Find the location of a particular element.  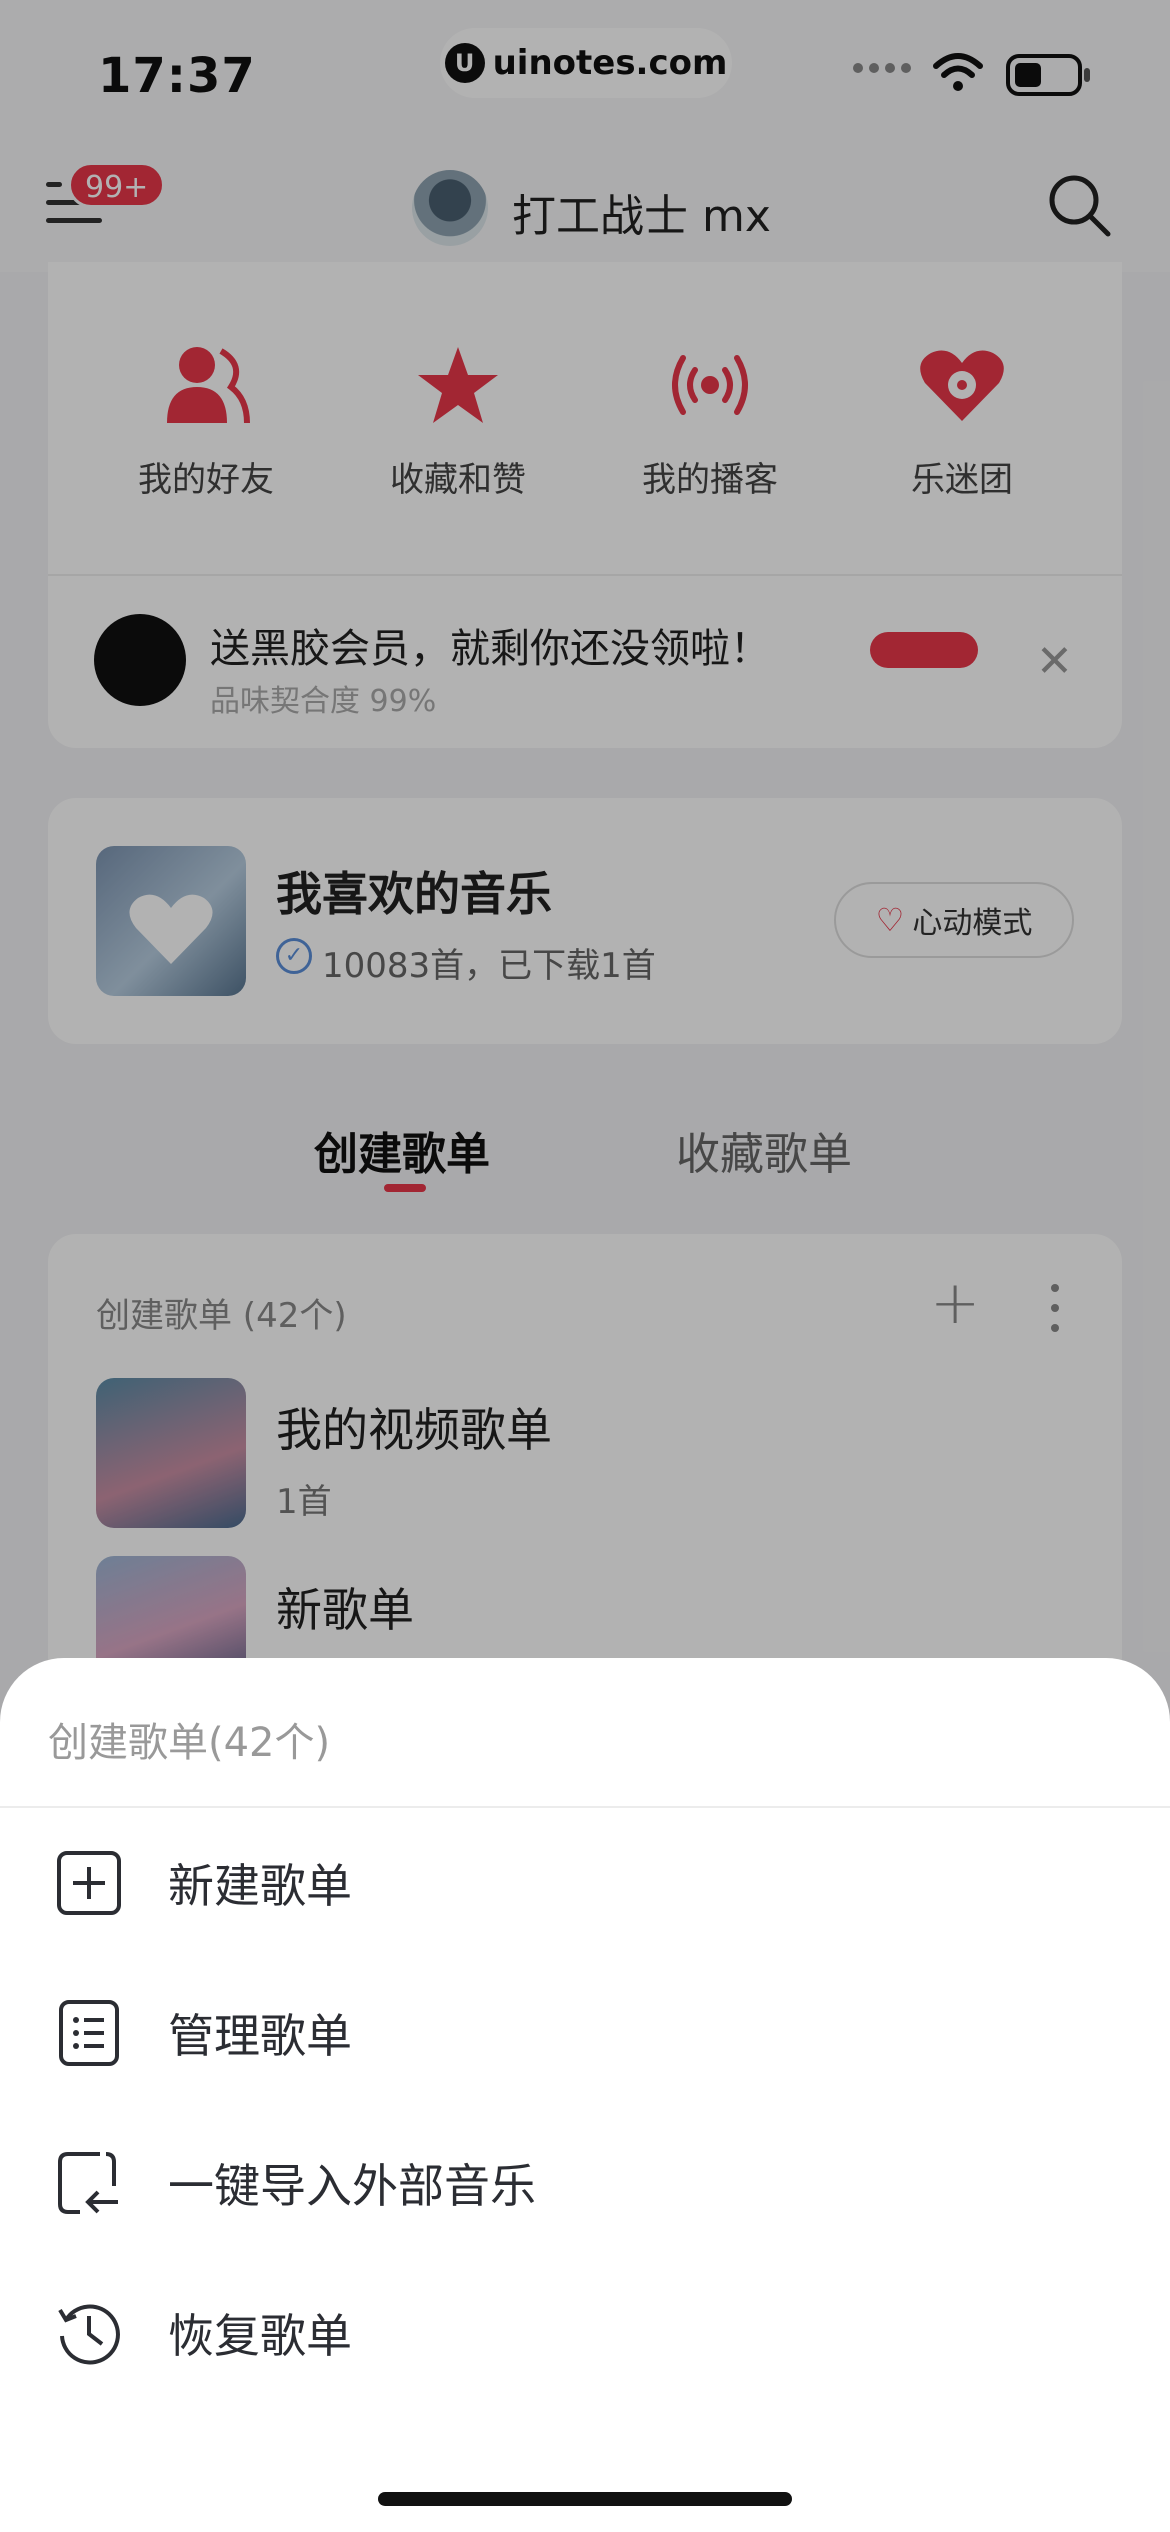

sheet-title: 创建歌单(42个) is located at coordinates (189, 1743).